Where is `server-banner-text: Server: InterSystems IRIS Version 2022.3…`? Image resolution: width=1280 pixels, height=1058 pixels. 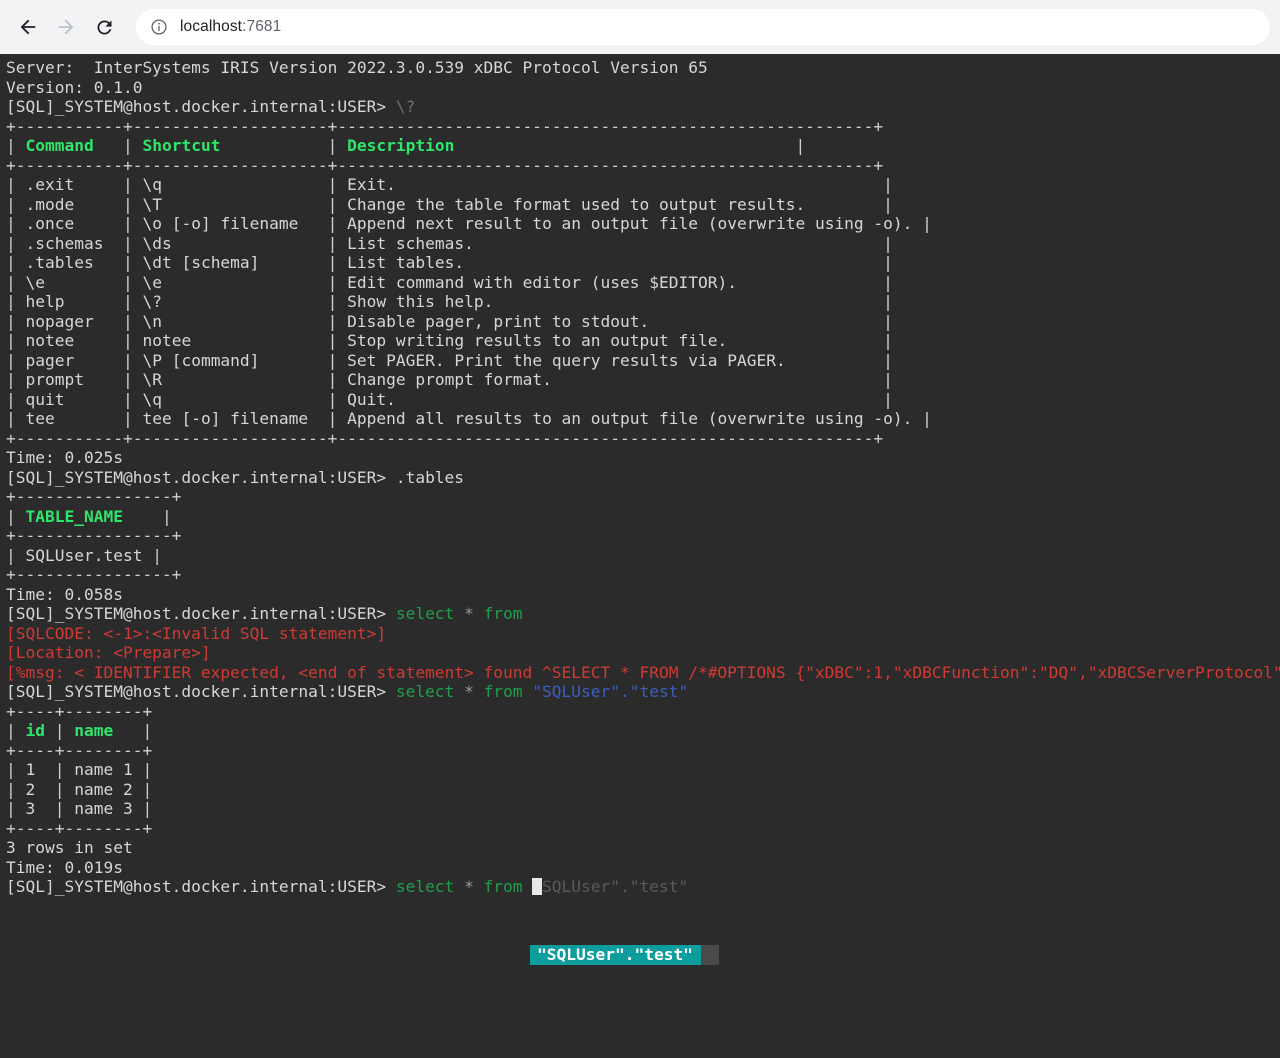
server-banner-text: Server: InterSystems IRIS Version 2022.3… is located at coordinates (357, 67).